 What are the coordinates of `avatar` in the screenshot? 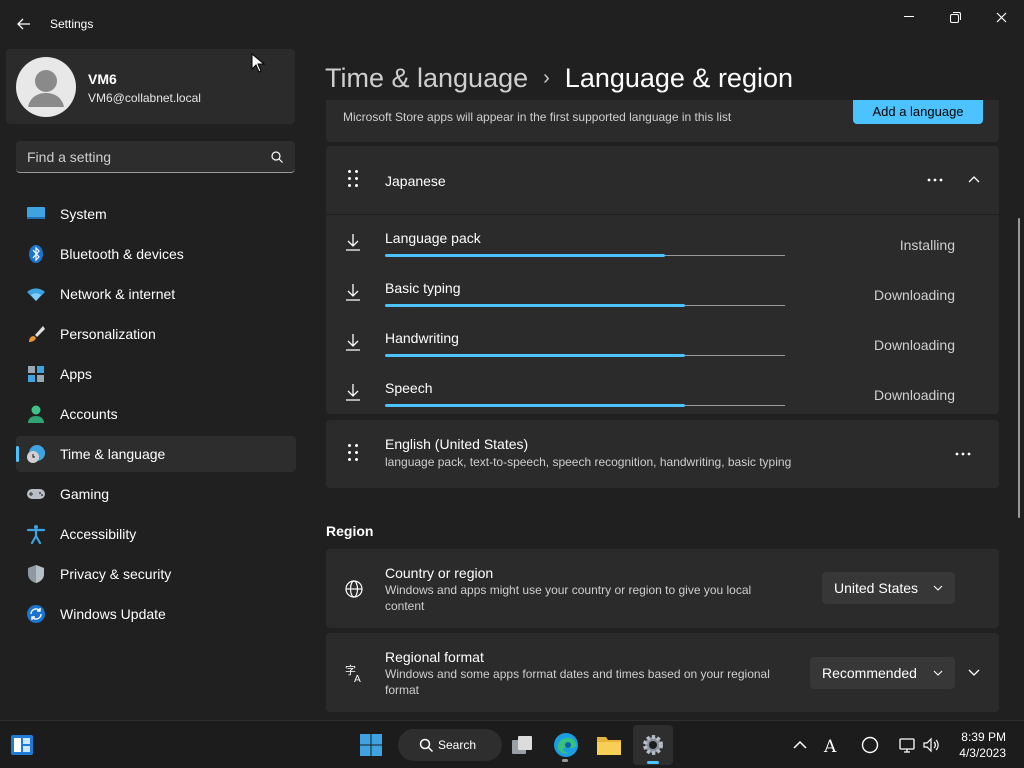 It's located at (46, 87).